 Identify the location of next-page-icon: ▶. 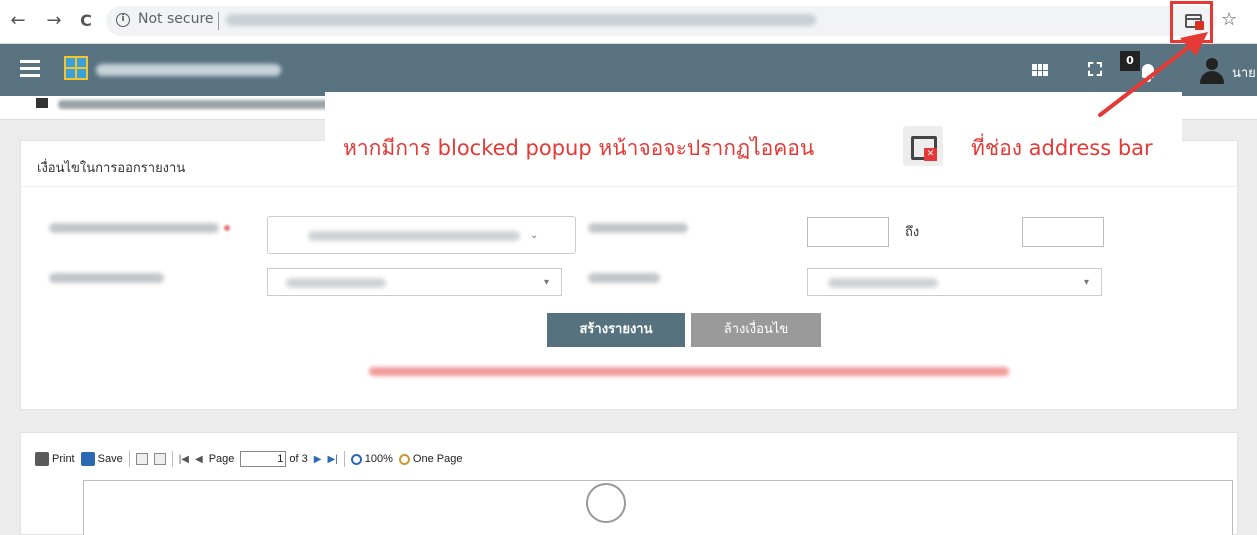
(317, 459).